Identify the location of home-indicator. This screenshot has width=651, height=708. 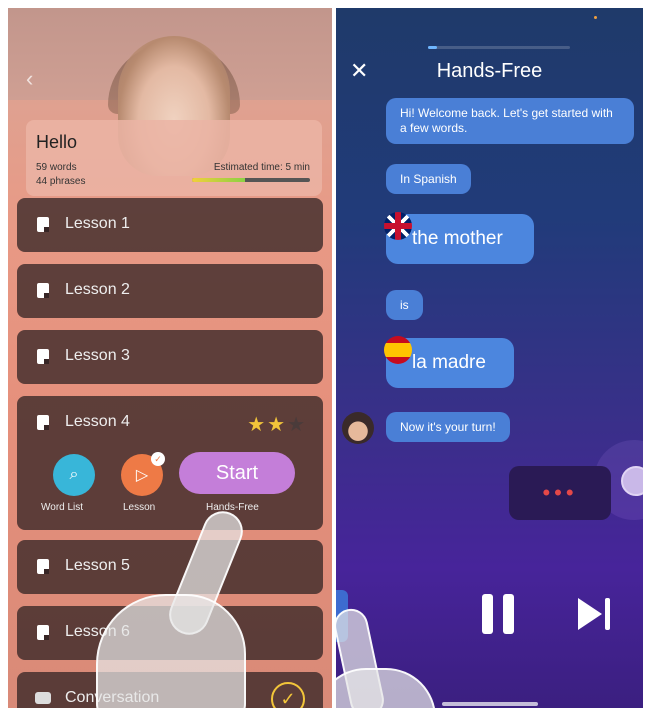
(490, 704).